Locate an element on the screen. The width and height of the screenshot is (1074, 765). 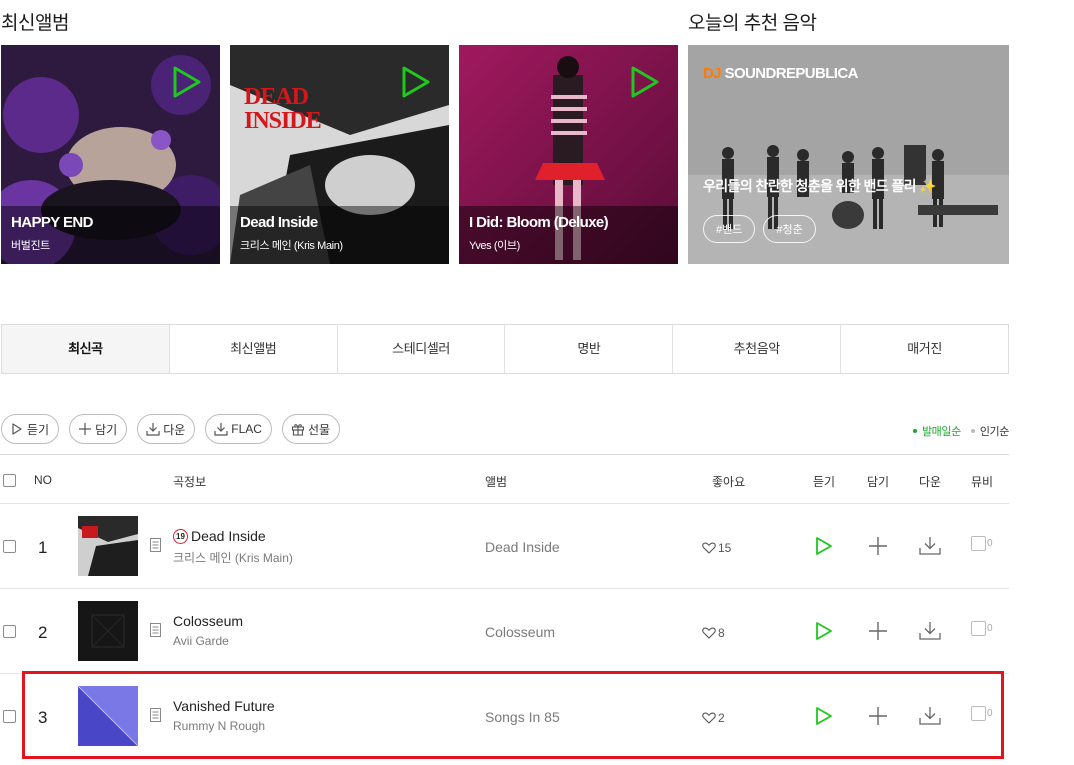
header-no: NO is located at coordinates (43, 480).